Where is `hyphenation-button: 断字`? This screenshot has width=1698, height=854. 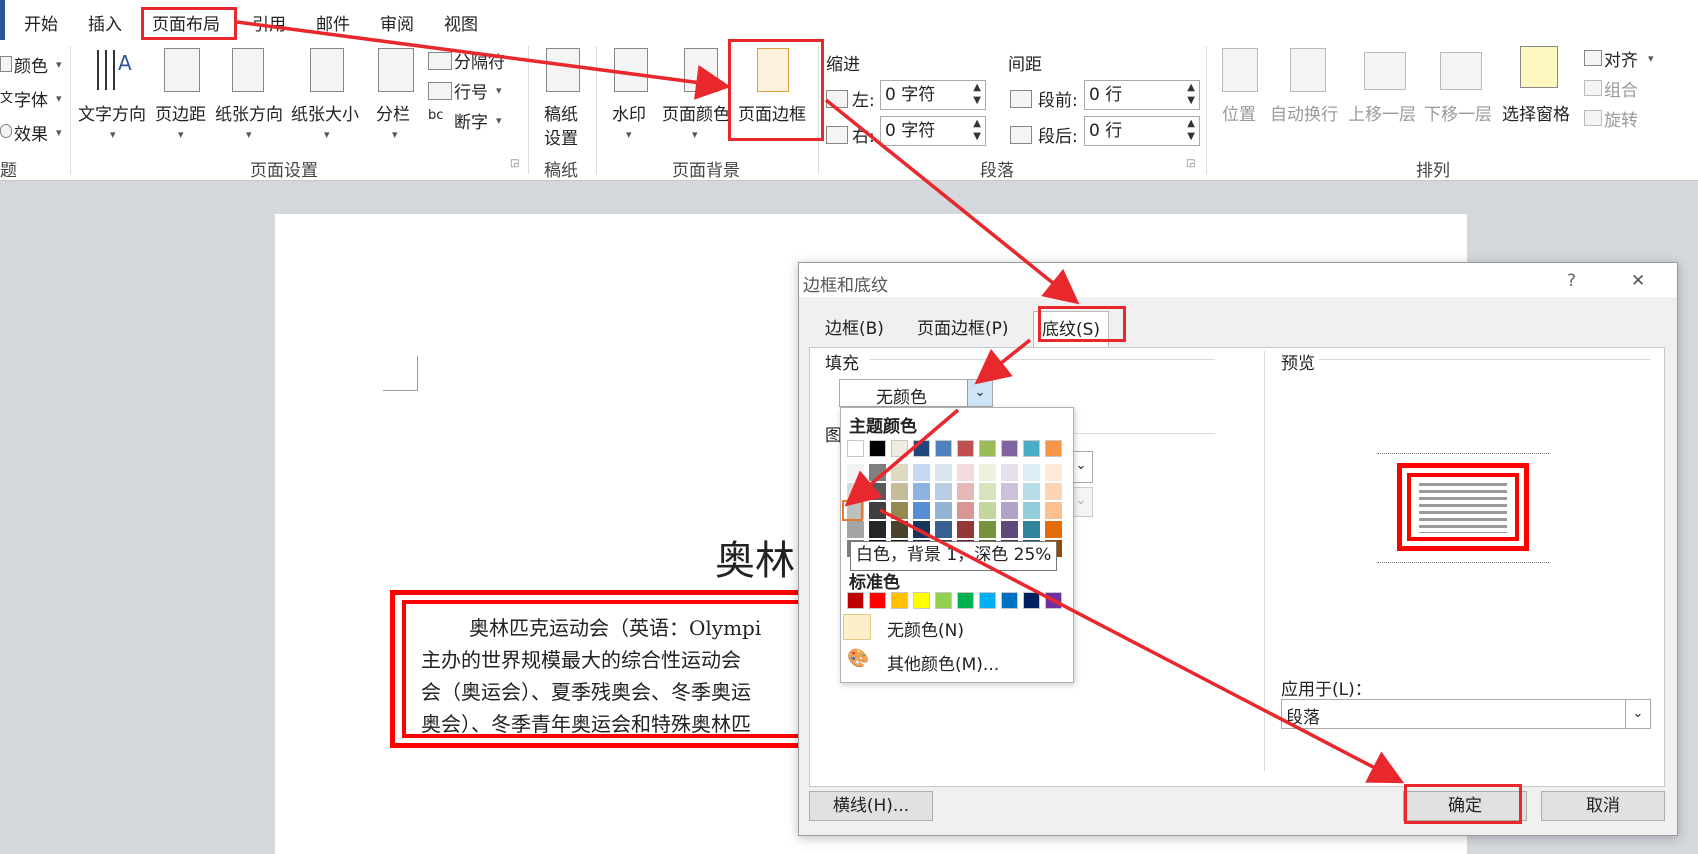
hyphenation-button: 断字 is located at coordinates (471, 120).